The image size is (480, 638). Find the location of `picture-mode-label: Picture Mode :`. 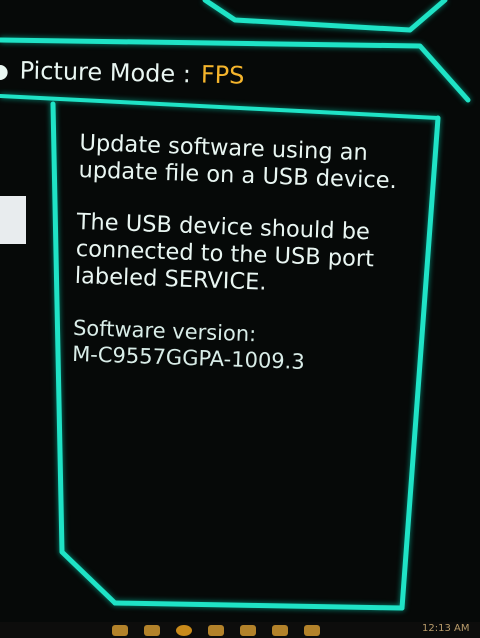

picture-mode-label: Picture Mode : is located at coordinates (105, 72).